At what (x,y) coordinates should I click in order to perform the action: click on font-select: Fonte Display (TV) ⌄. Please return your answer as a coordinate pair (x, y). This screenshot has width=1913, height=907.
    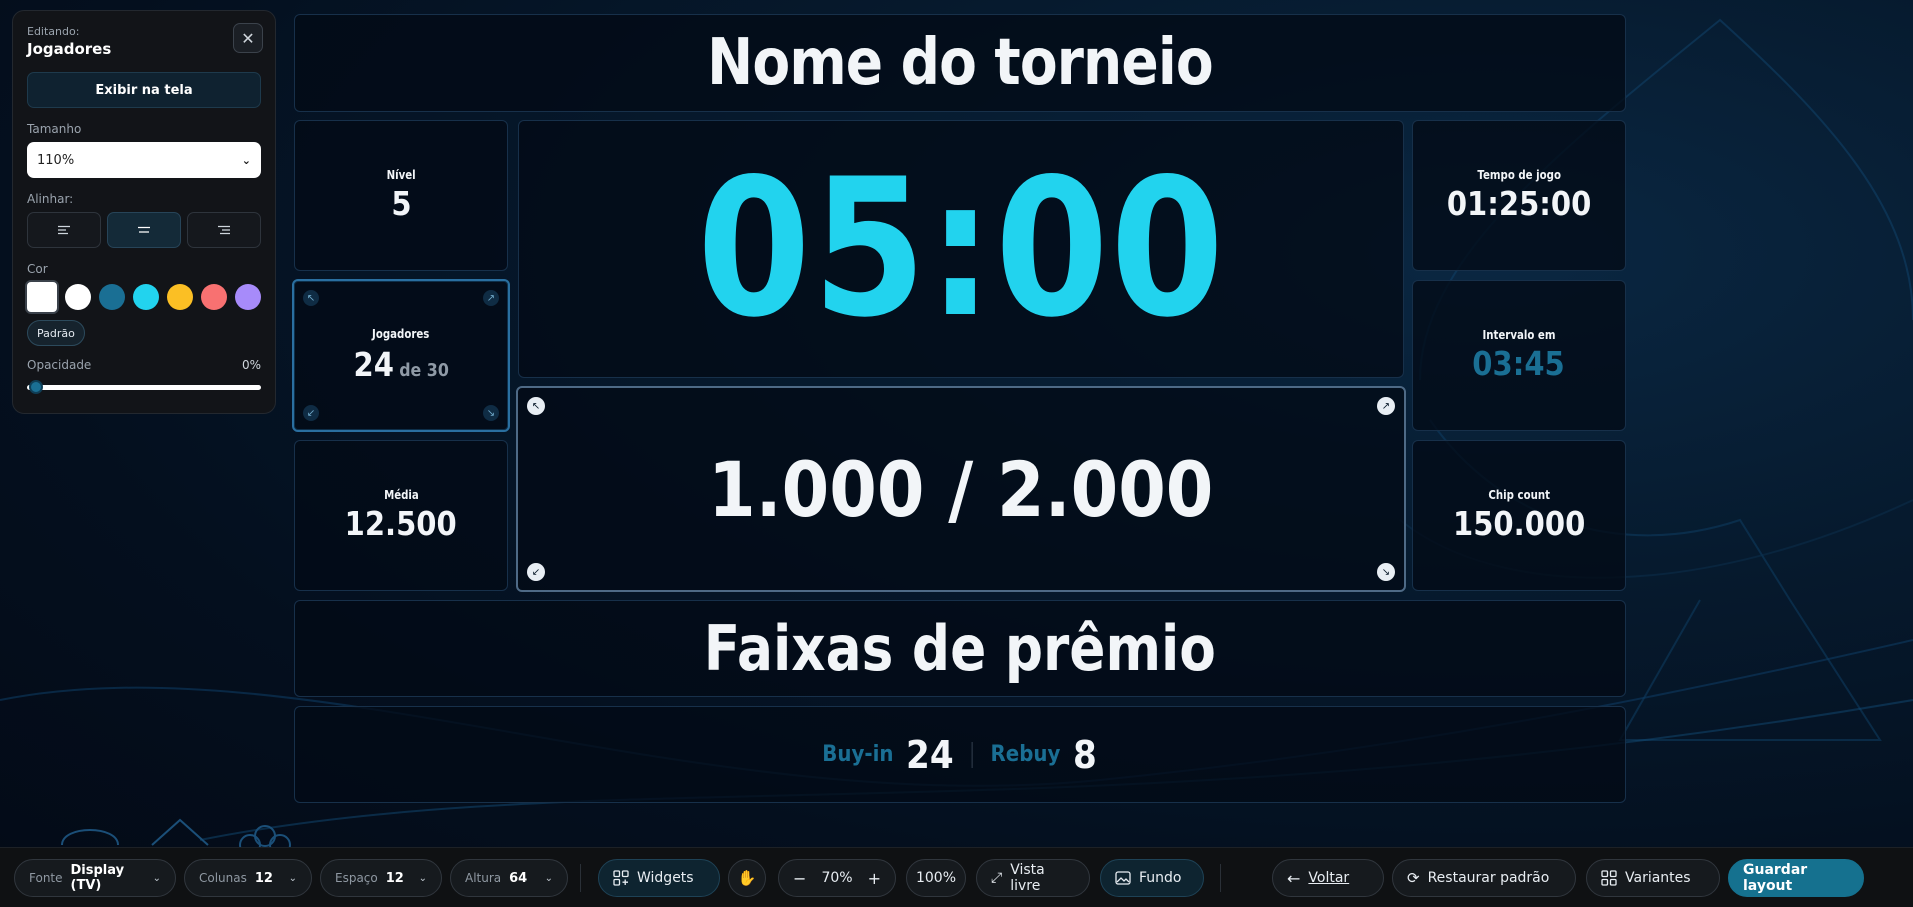
    Looking at the image, I should click on (95, 878).